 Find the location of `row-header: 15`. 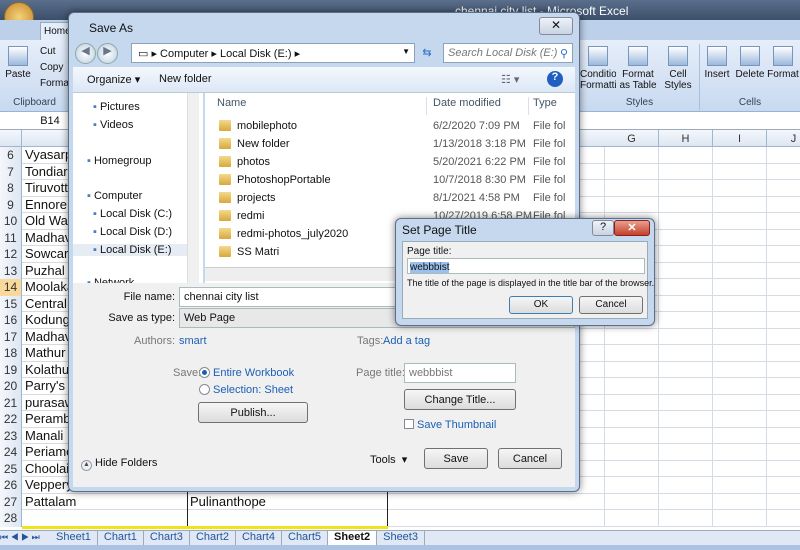

row-header: 15 is located at coordinates (11, 303).